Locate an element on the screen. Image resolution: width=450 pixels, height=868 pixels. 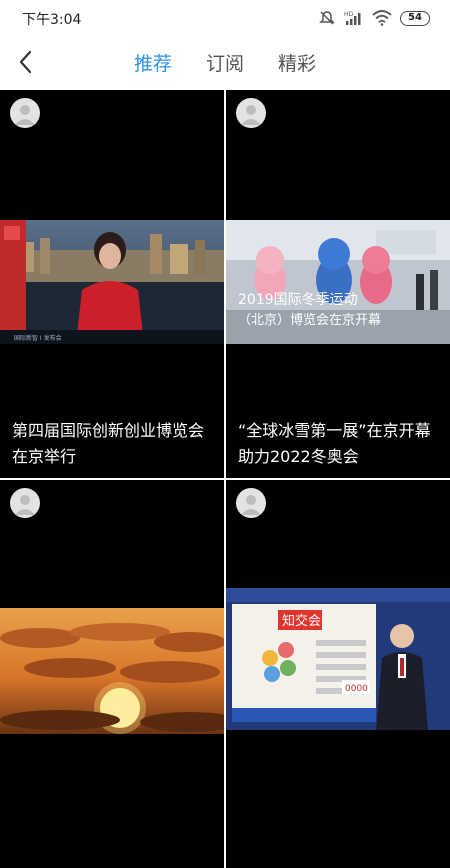
nav-bar: 推荐 订阅 精彩 is located at coordinates (225, 62).